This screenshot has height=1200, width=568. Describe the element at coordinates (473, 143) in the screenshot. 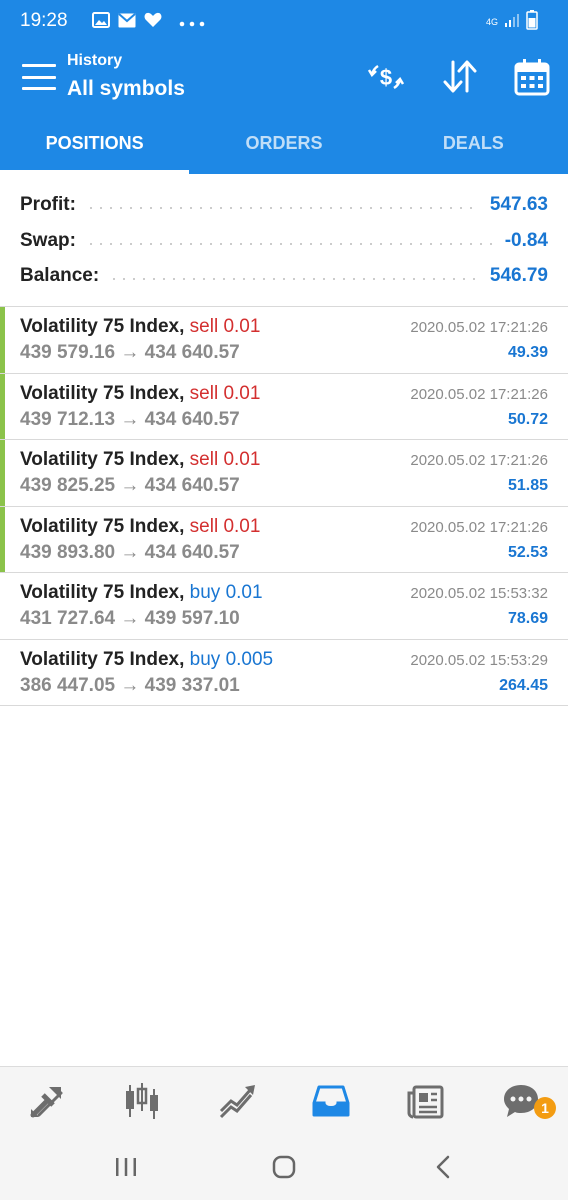

I see `tab-deals: DEALS` at that location.